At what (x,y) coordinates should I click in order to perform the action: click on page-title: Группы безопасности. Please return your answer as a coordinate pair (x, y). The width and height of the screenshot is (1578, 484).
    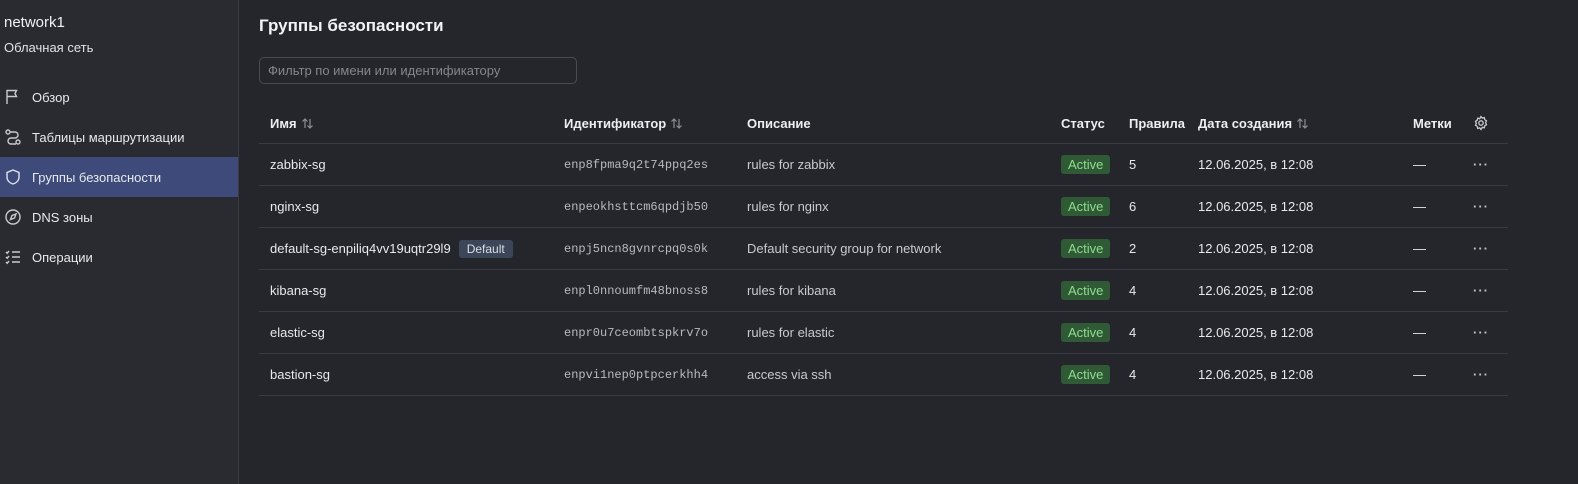
    Looking at the image, I should click on (351, 25).